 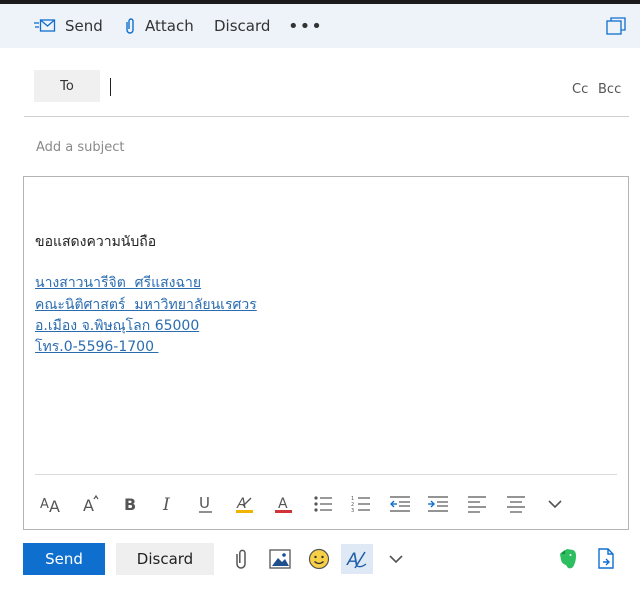 I want to click on bullet-list-icon, so click(x=323, y=504).